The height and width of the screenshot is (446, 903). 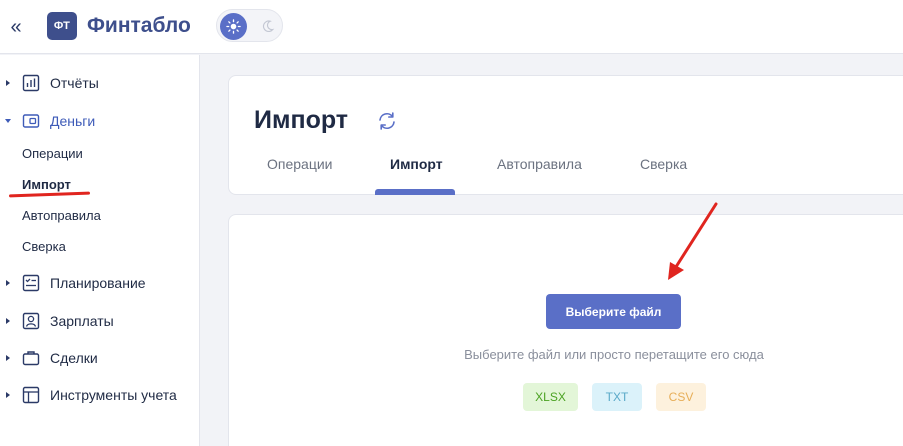 What do you see at coordinates (139, 26) in the screenshot?
I see `app-name: Финтабло` at bounding box center [139, 26].